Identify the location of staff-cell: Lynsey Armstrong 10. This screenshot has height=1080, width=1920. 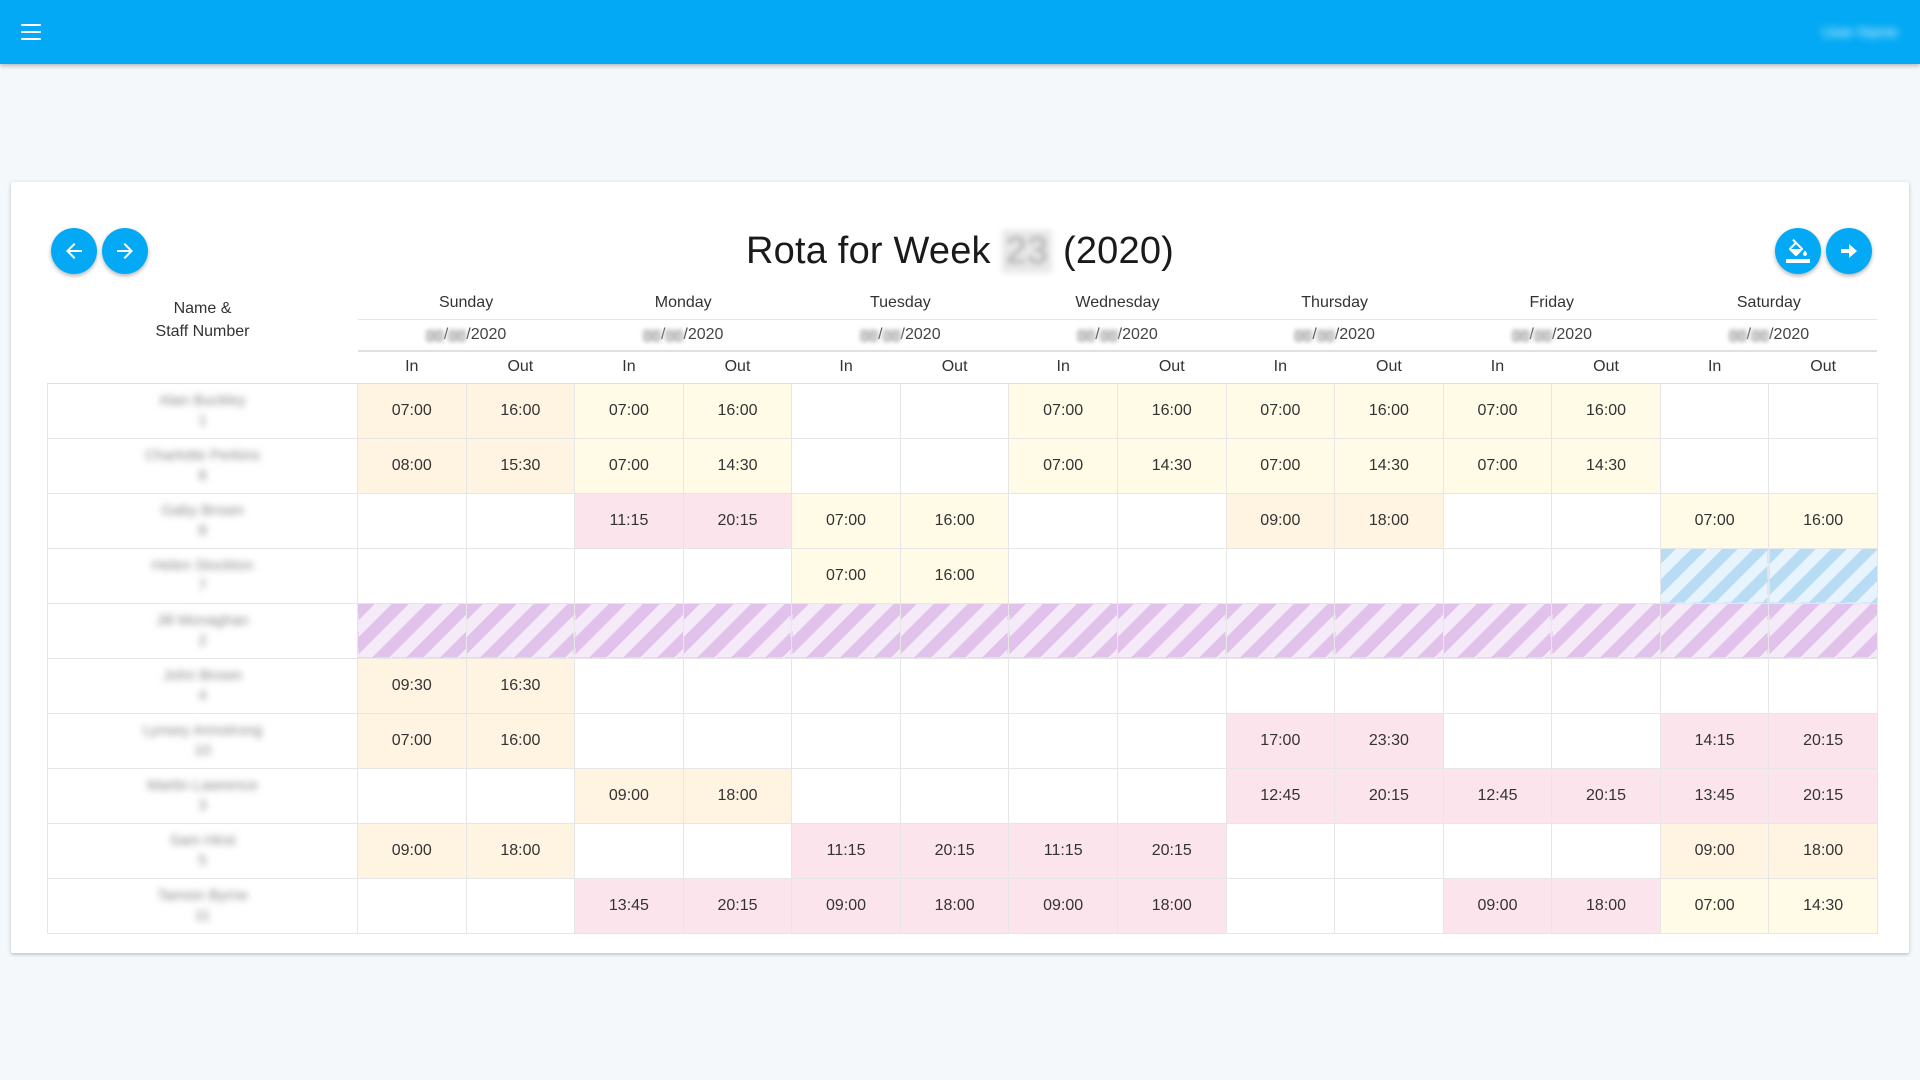
(202, 740).